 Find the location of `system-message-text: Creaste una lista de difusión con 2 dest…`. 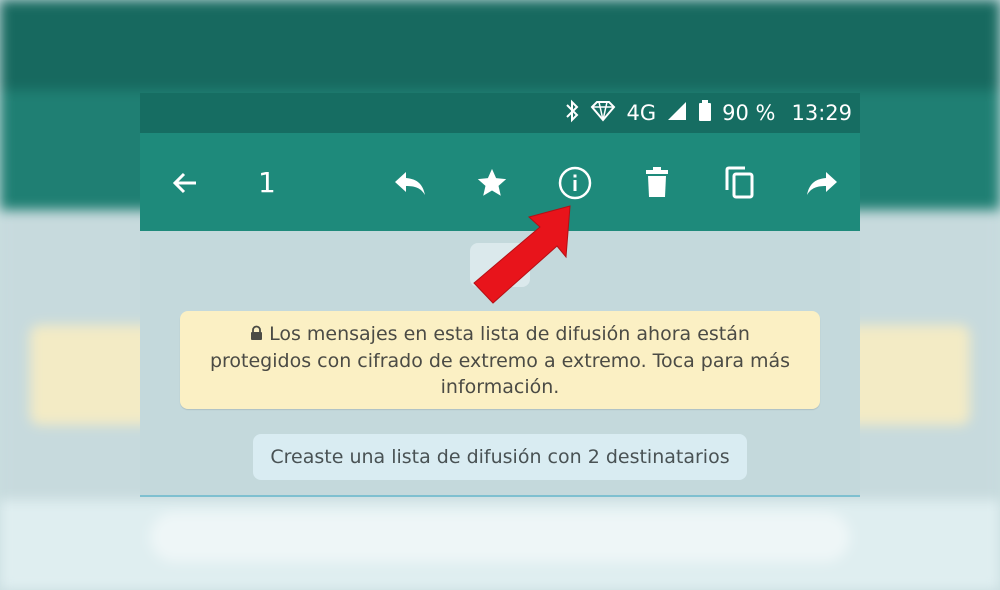

system-message-text: Creaste una lista de difusión con 2 dest… is located at coordinates (500, 457).